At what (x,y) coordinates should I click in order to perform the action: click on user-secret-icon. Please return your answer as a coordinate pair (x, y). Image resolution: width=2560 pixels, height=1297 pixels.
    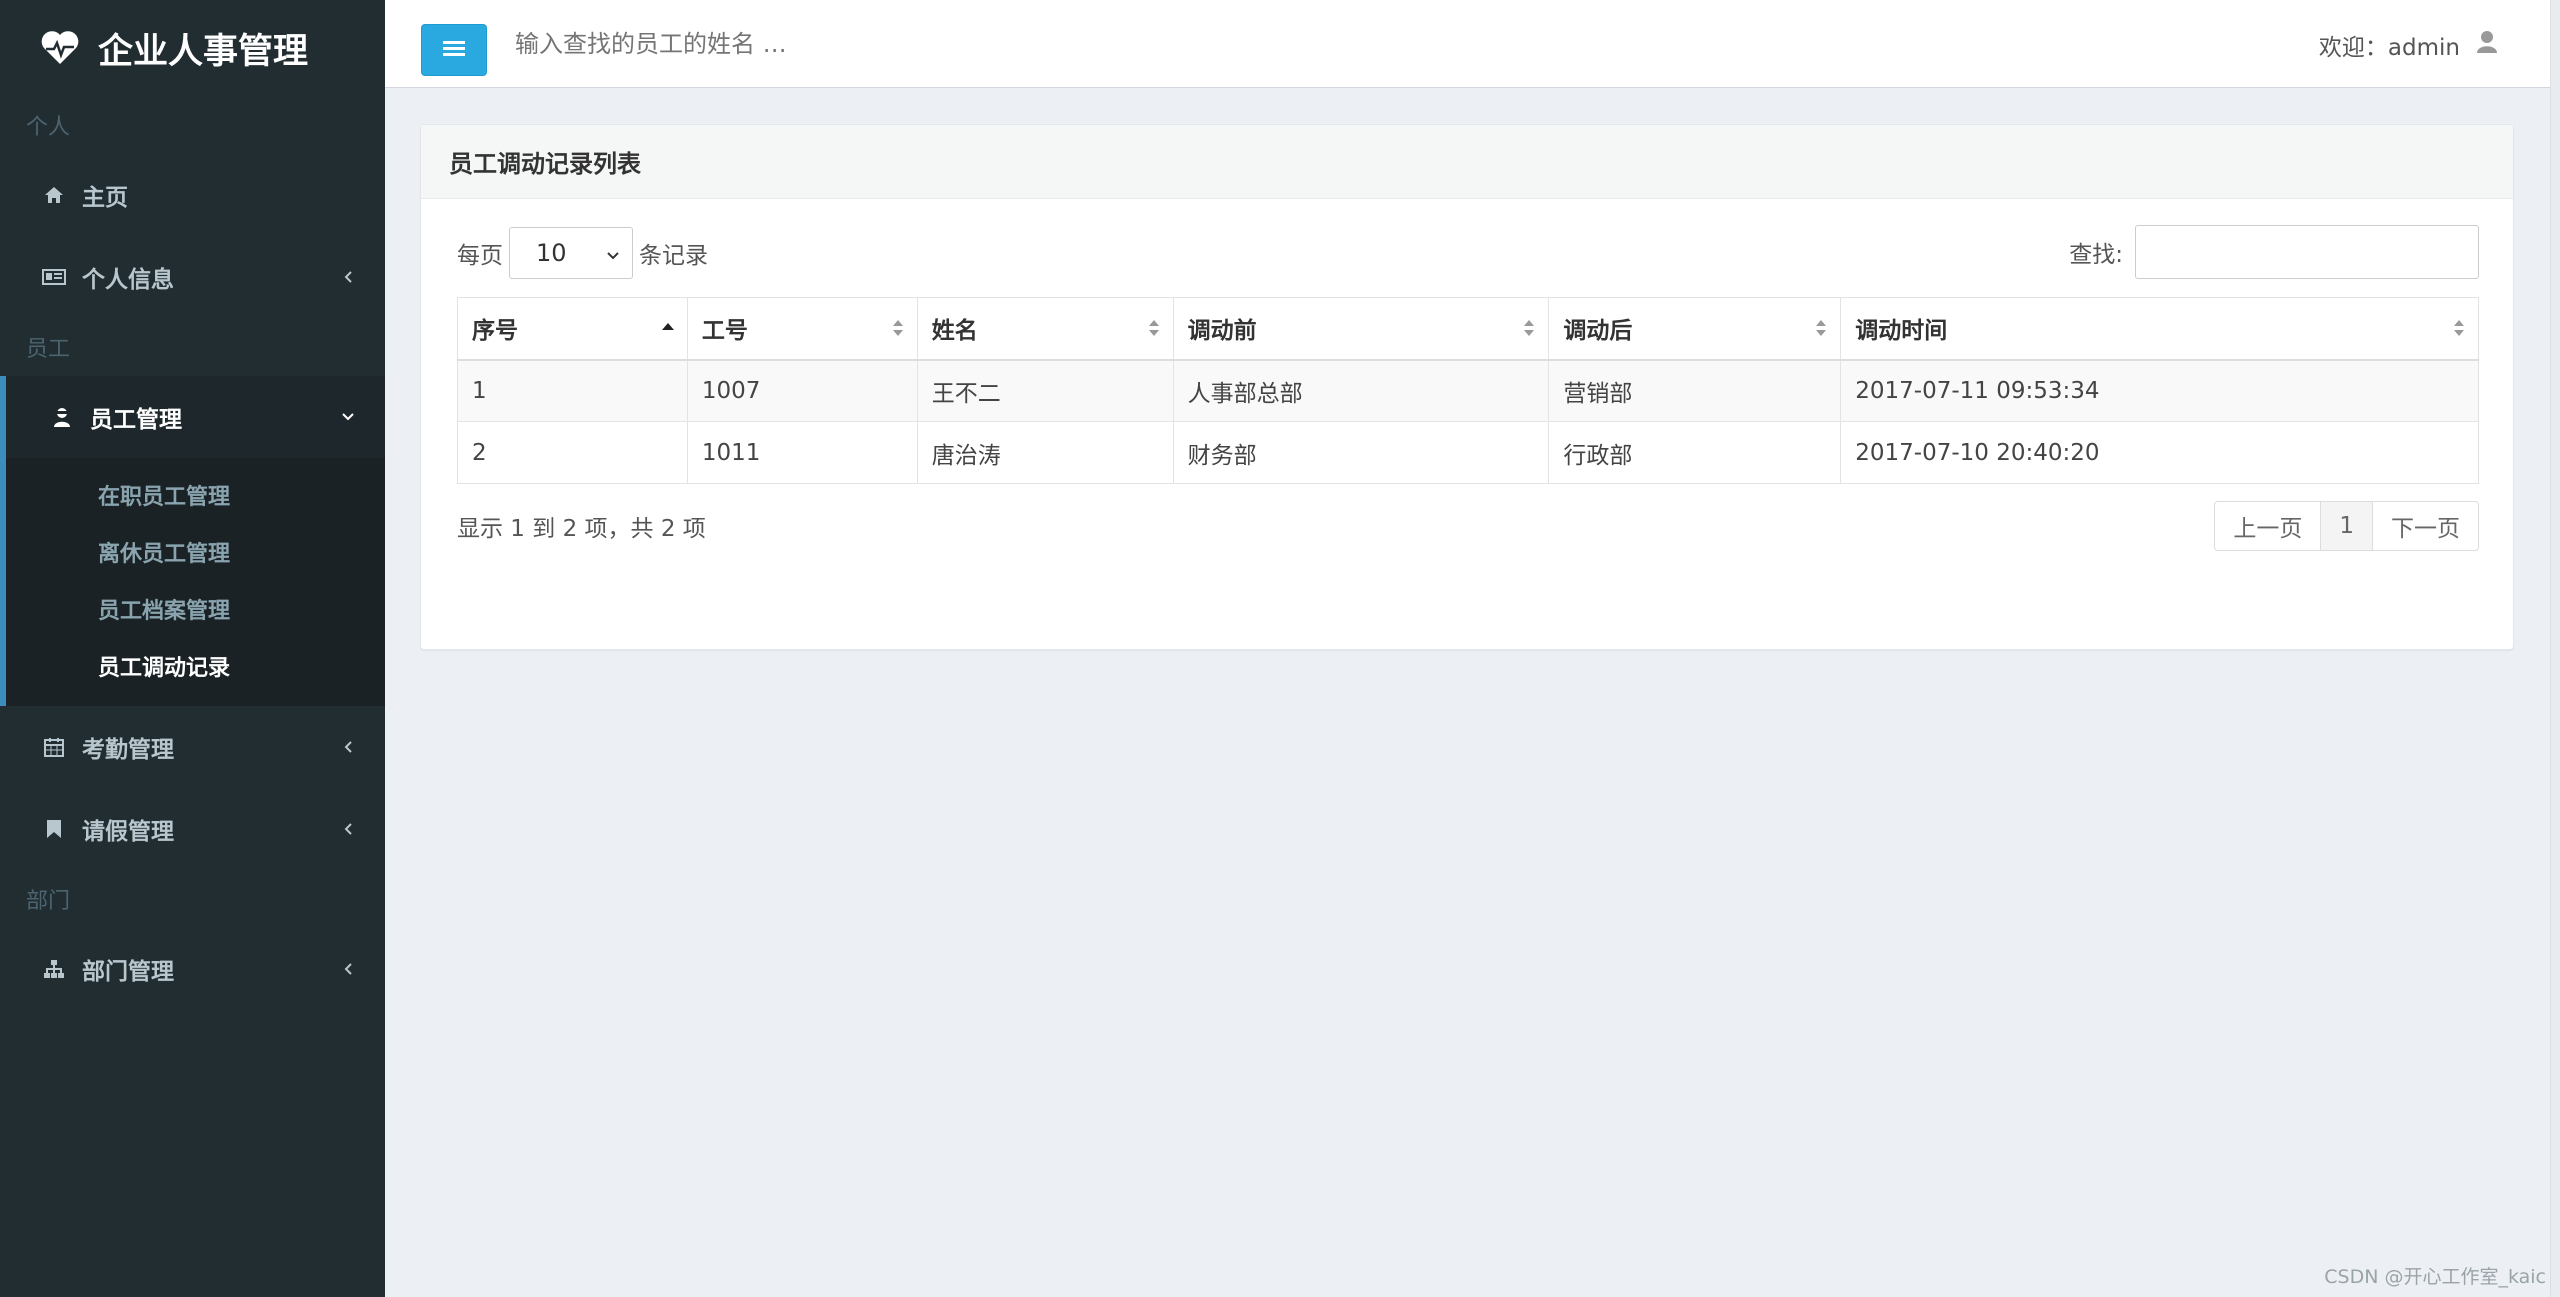
    Looking at the image, I should click on (62, 417).